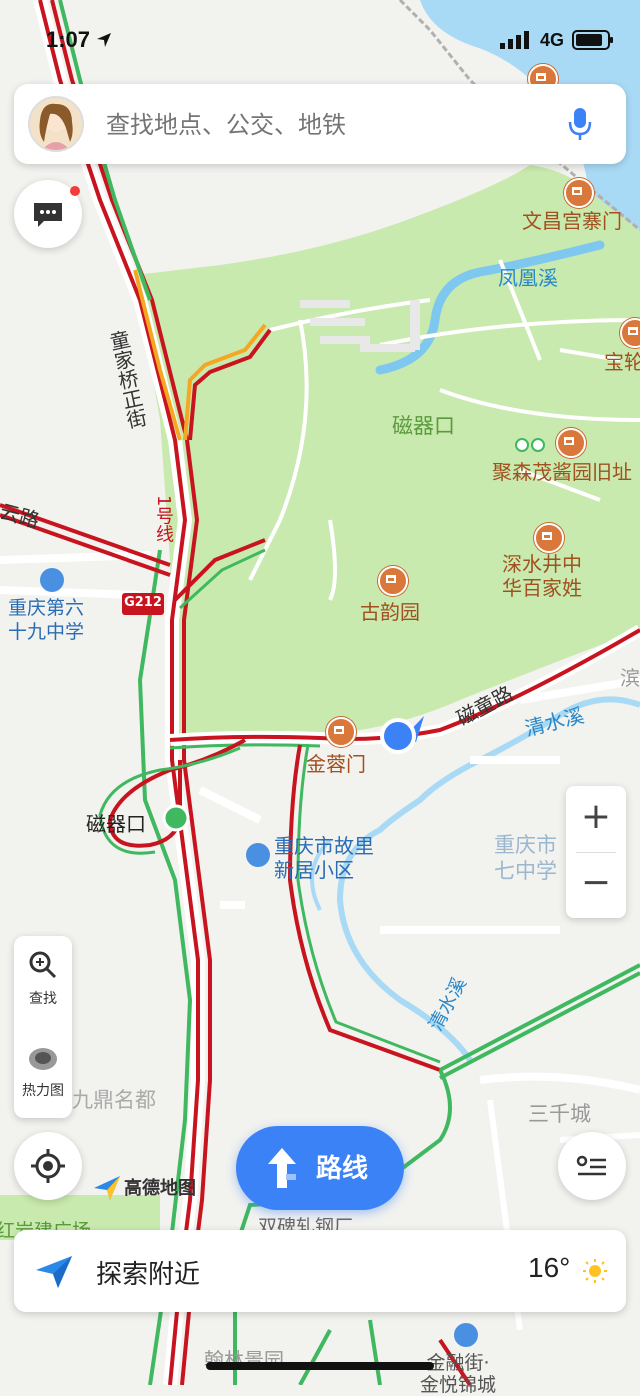 The height and width of the screenshot is (1396, 640). What do you see at coordinates (336, 764) in the screenshot?
I see `label-jinrong-gate: 金蓉门` at bounding box center [336, 764].